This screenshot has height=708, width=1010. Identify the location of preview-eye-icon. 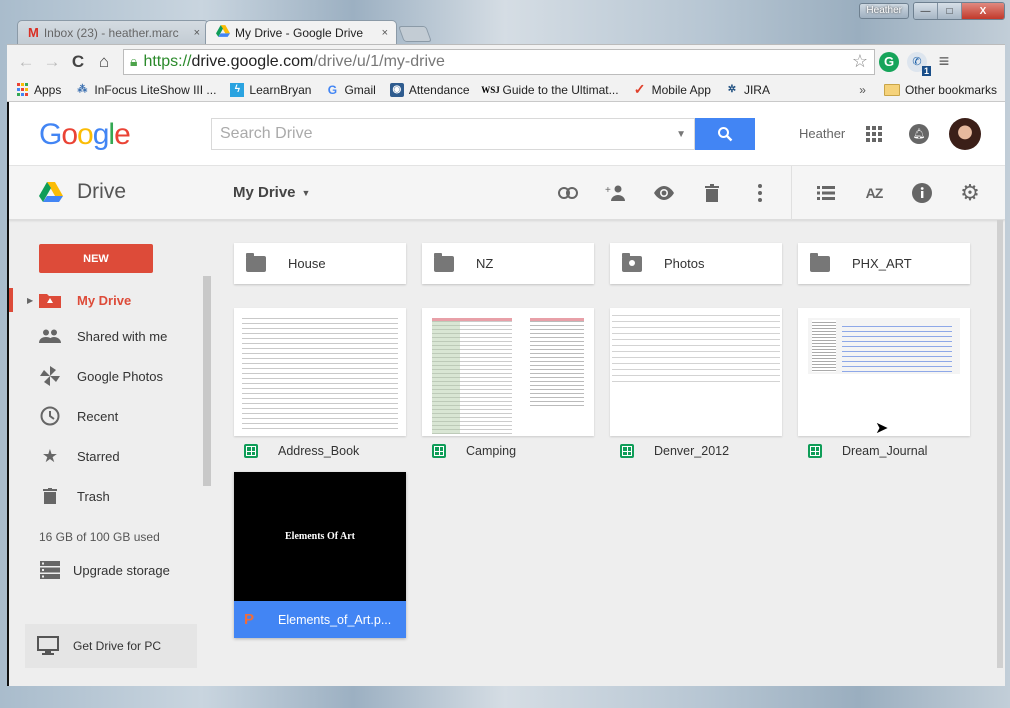
(664, 193).